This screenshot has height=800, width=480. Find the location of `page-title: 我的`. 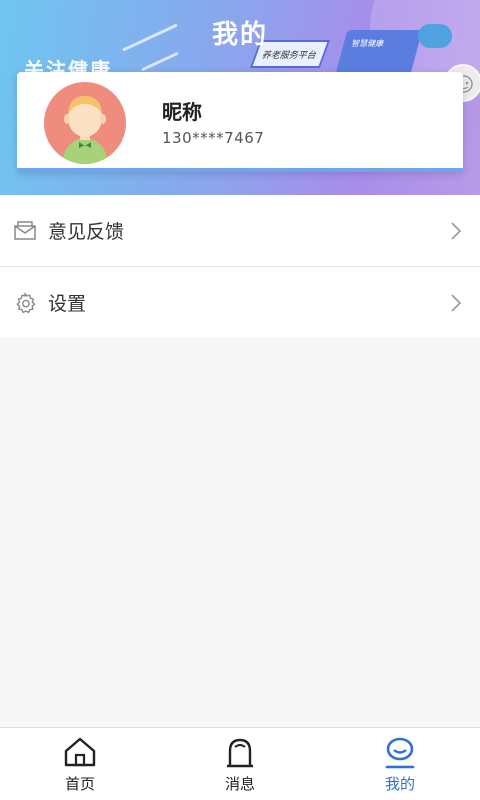

page-title: 我的 is located at coordinates (239, 35).